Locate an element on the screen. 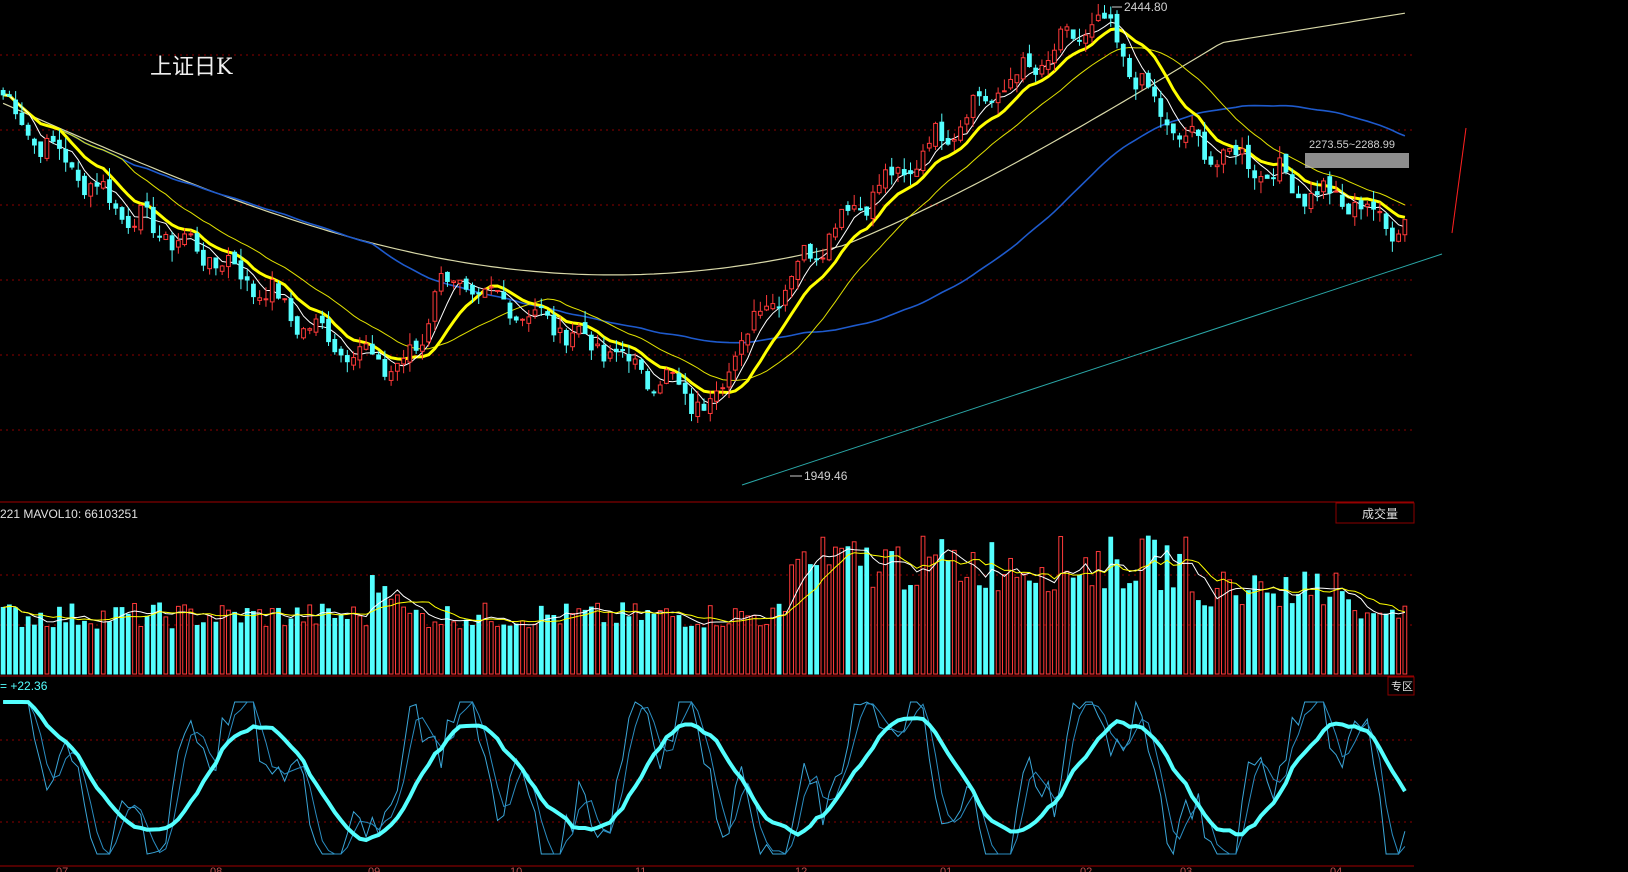  x-tick-label: 09 is located at coordinates (374, 869).